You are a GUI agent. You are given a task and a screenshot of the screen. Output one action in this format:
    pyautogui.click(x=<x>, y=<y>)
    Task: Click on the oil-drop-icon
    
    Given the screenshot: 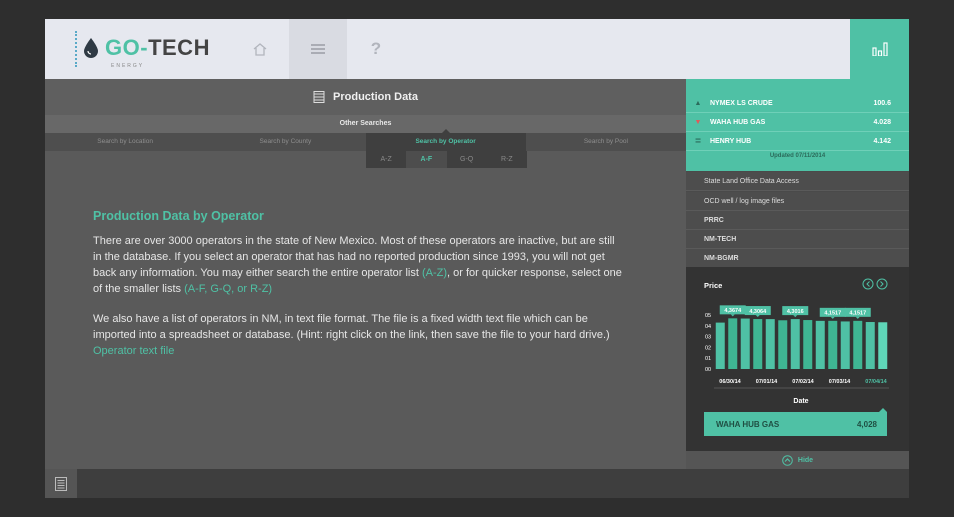 What is the action you would take?
    pyautogui.click(x=91, y=48)
    